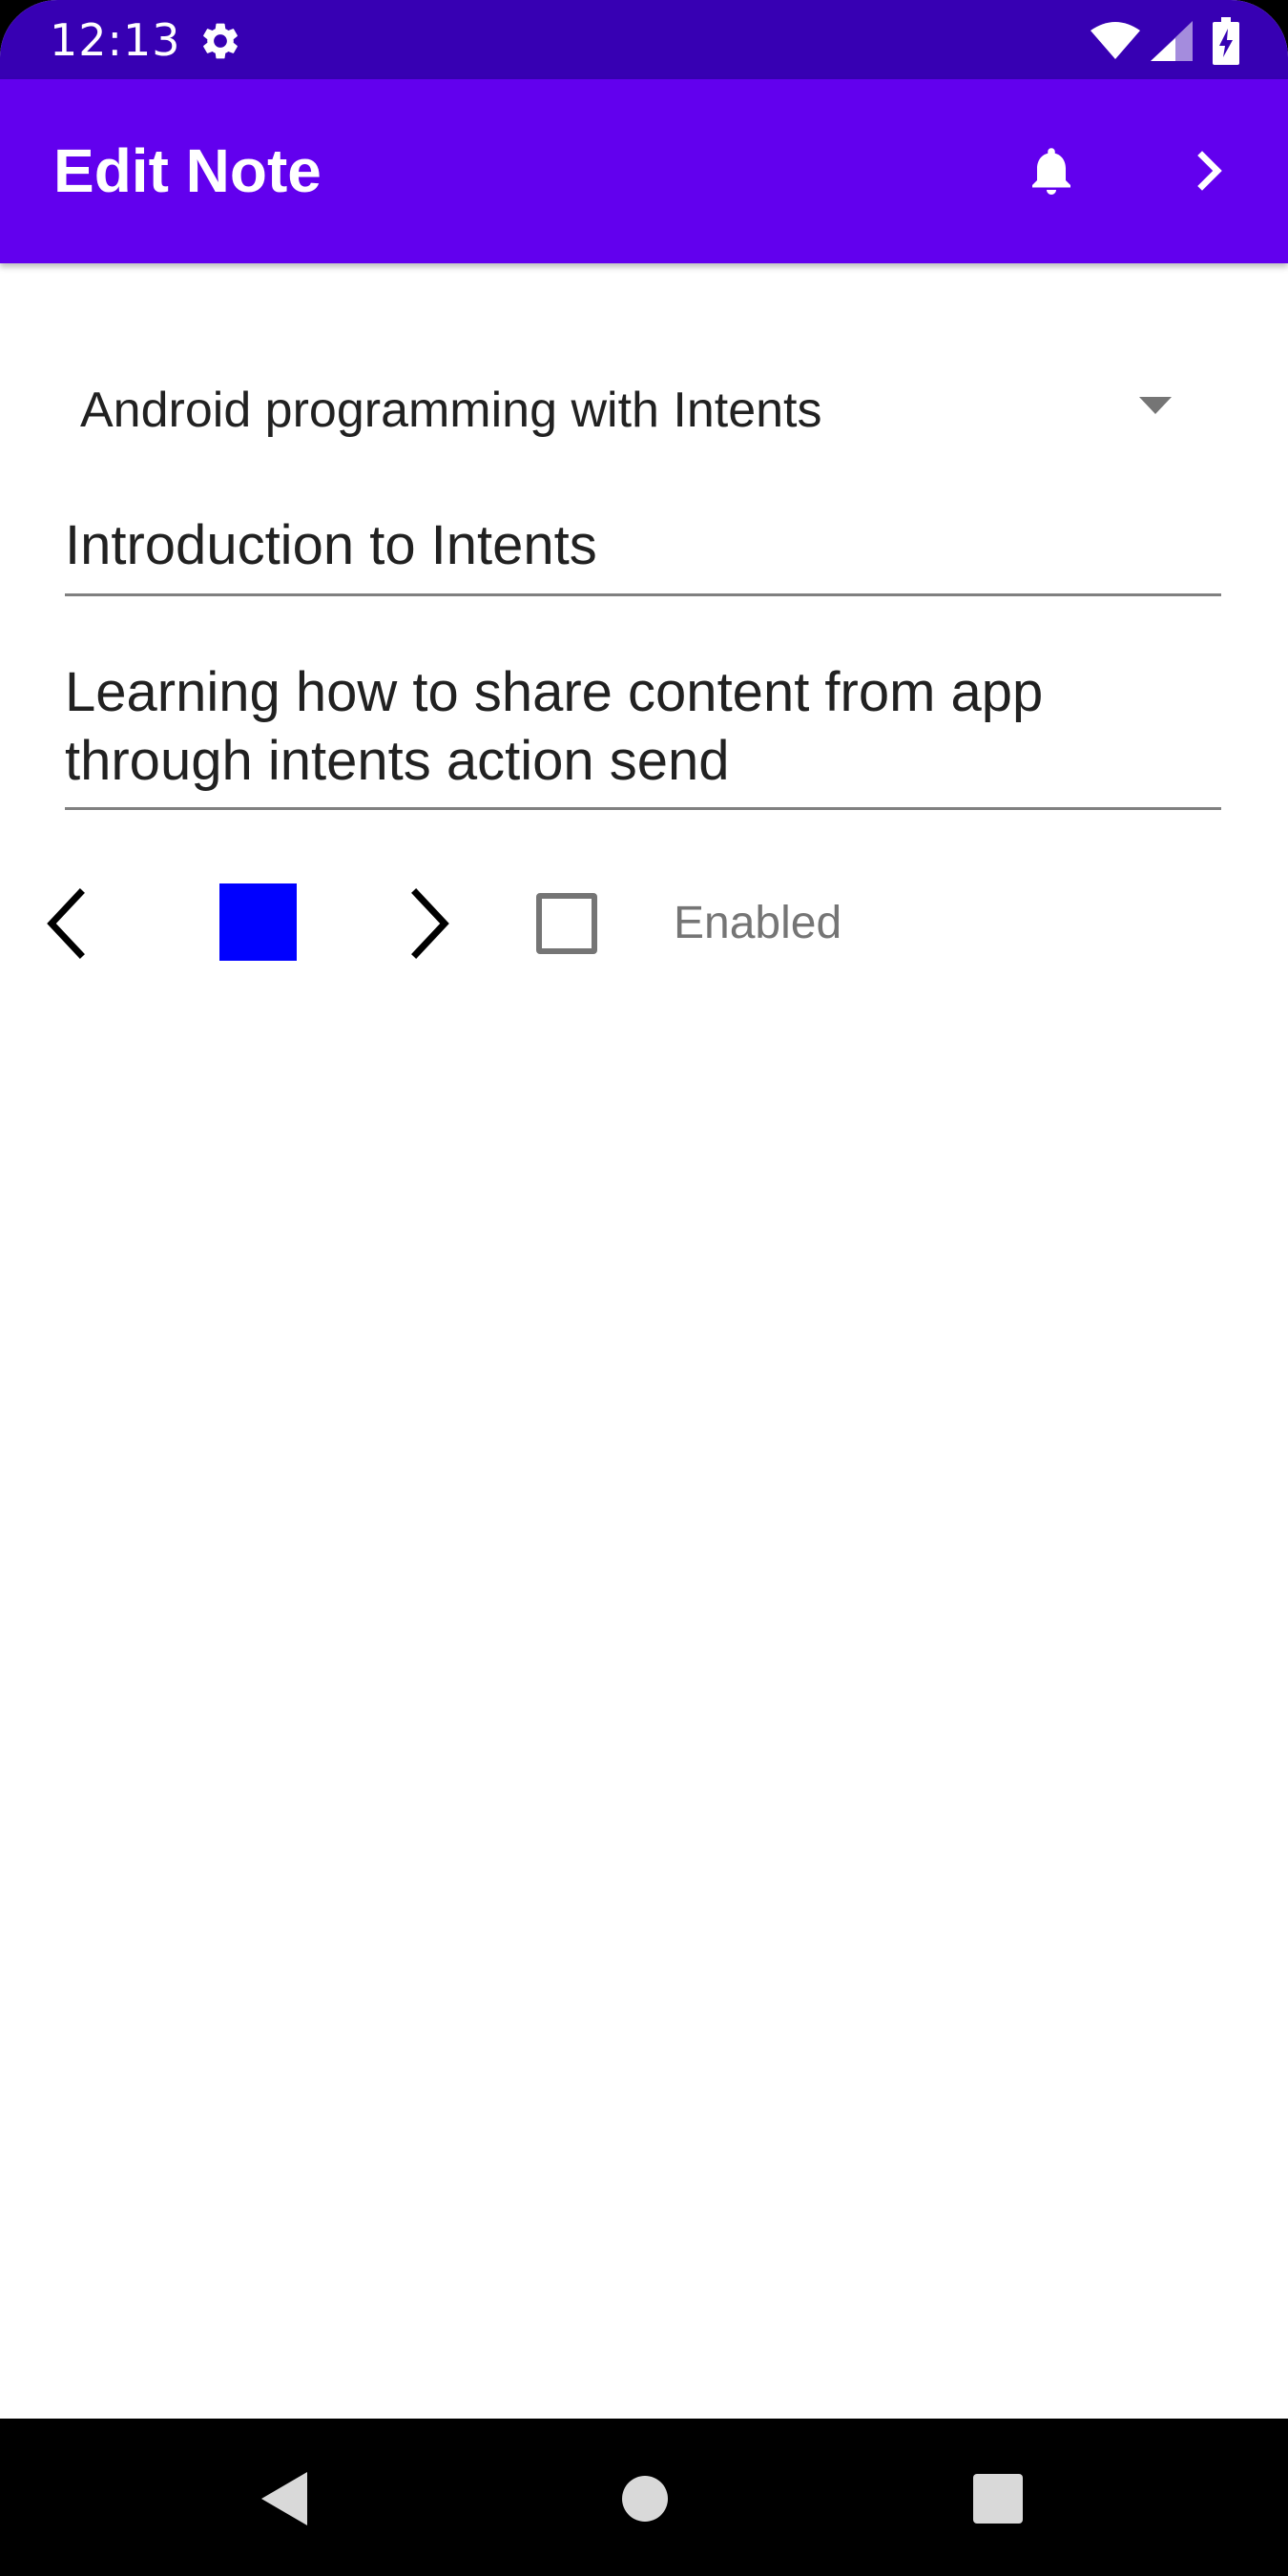  I want to click on reminder-button, so click(1051, 171).